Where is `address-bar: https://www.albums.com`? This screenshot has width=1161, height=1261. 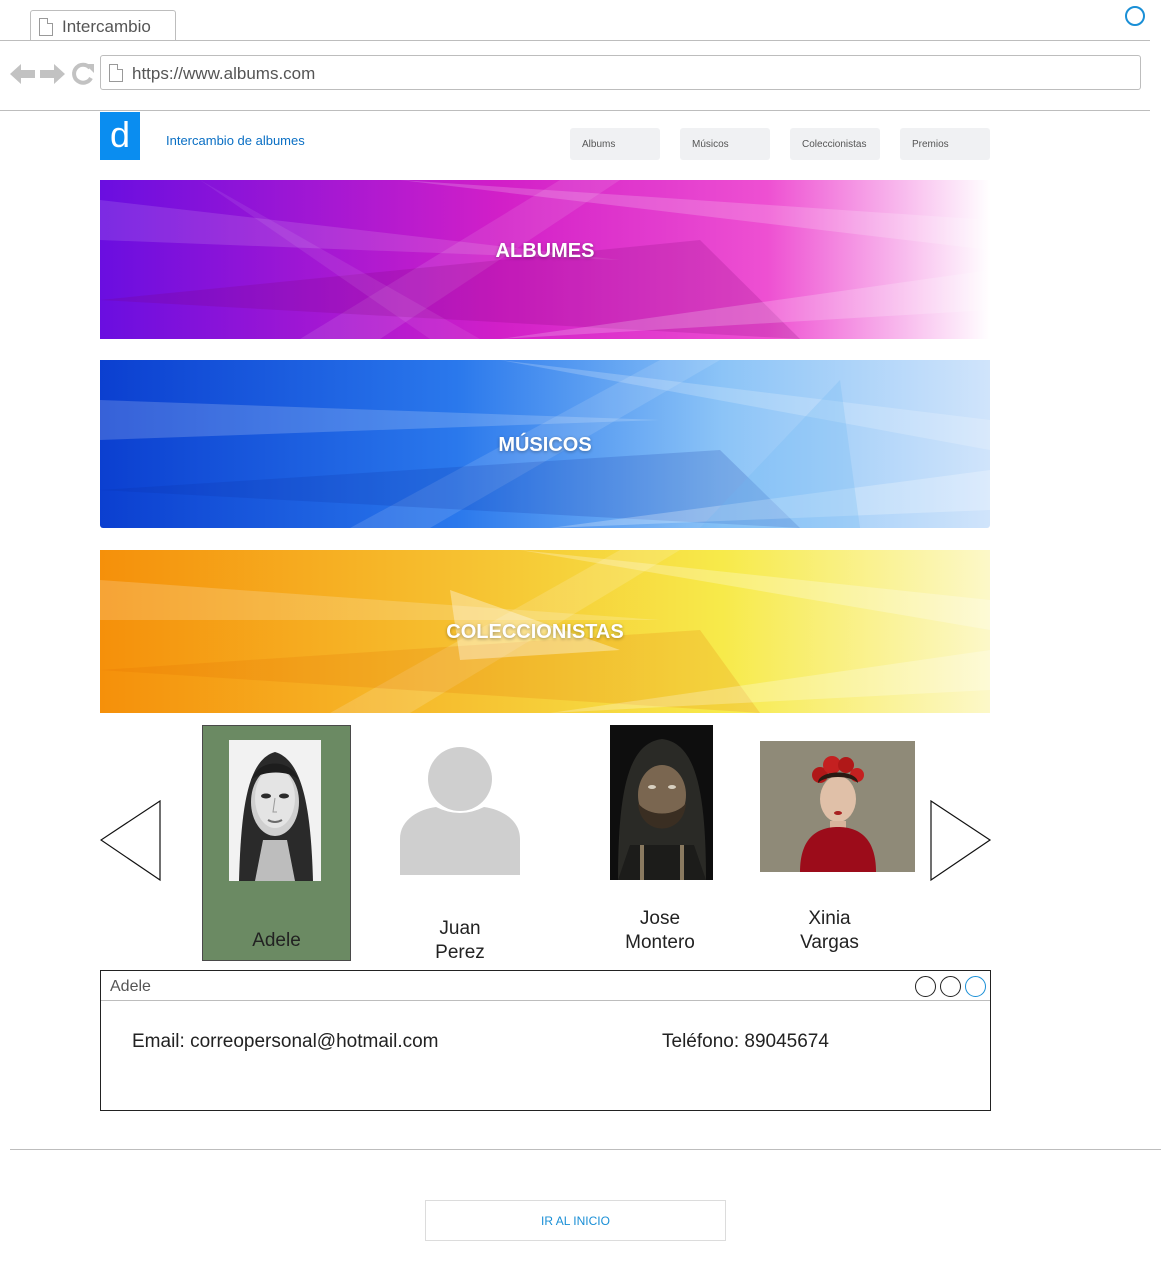 address-bar: https://www.albums.com is located at coordinates (620, 72).